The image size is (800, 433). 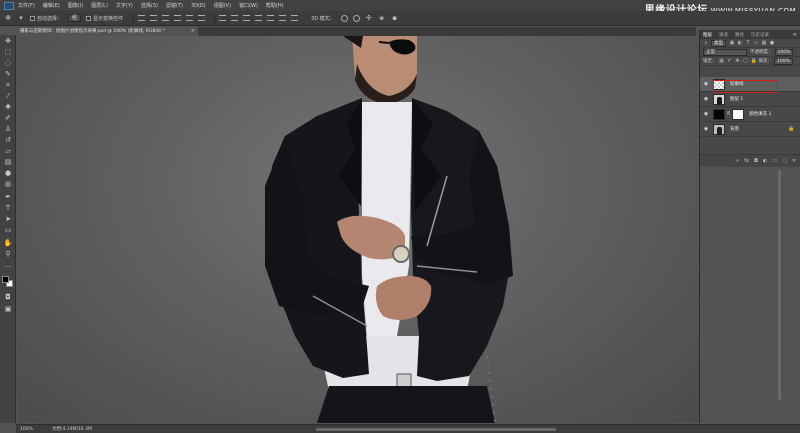 I want to click on new-layer-icon: ▢, so click(x=784, y=161).